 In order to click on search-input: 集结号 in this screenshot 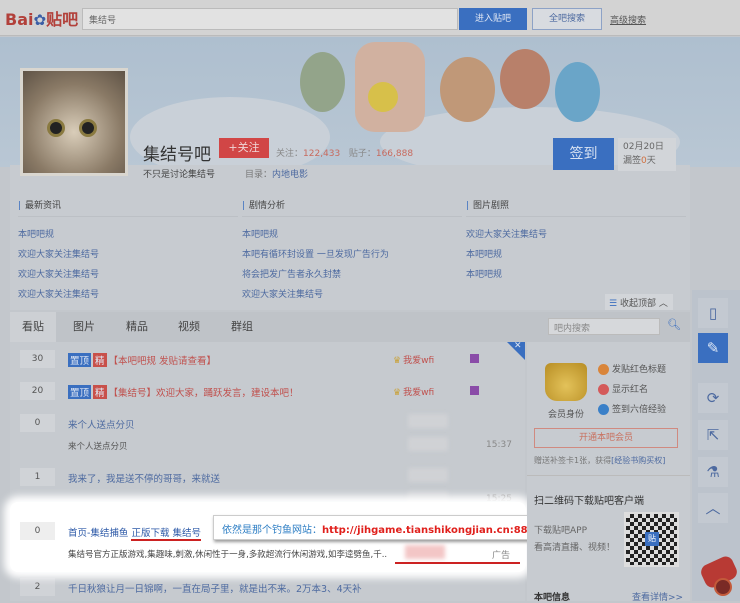, I will do `click(270, 19)`.